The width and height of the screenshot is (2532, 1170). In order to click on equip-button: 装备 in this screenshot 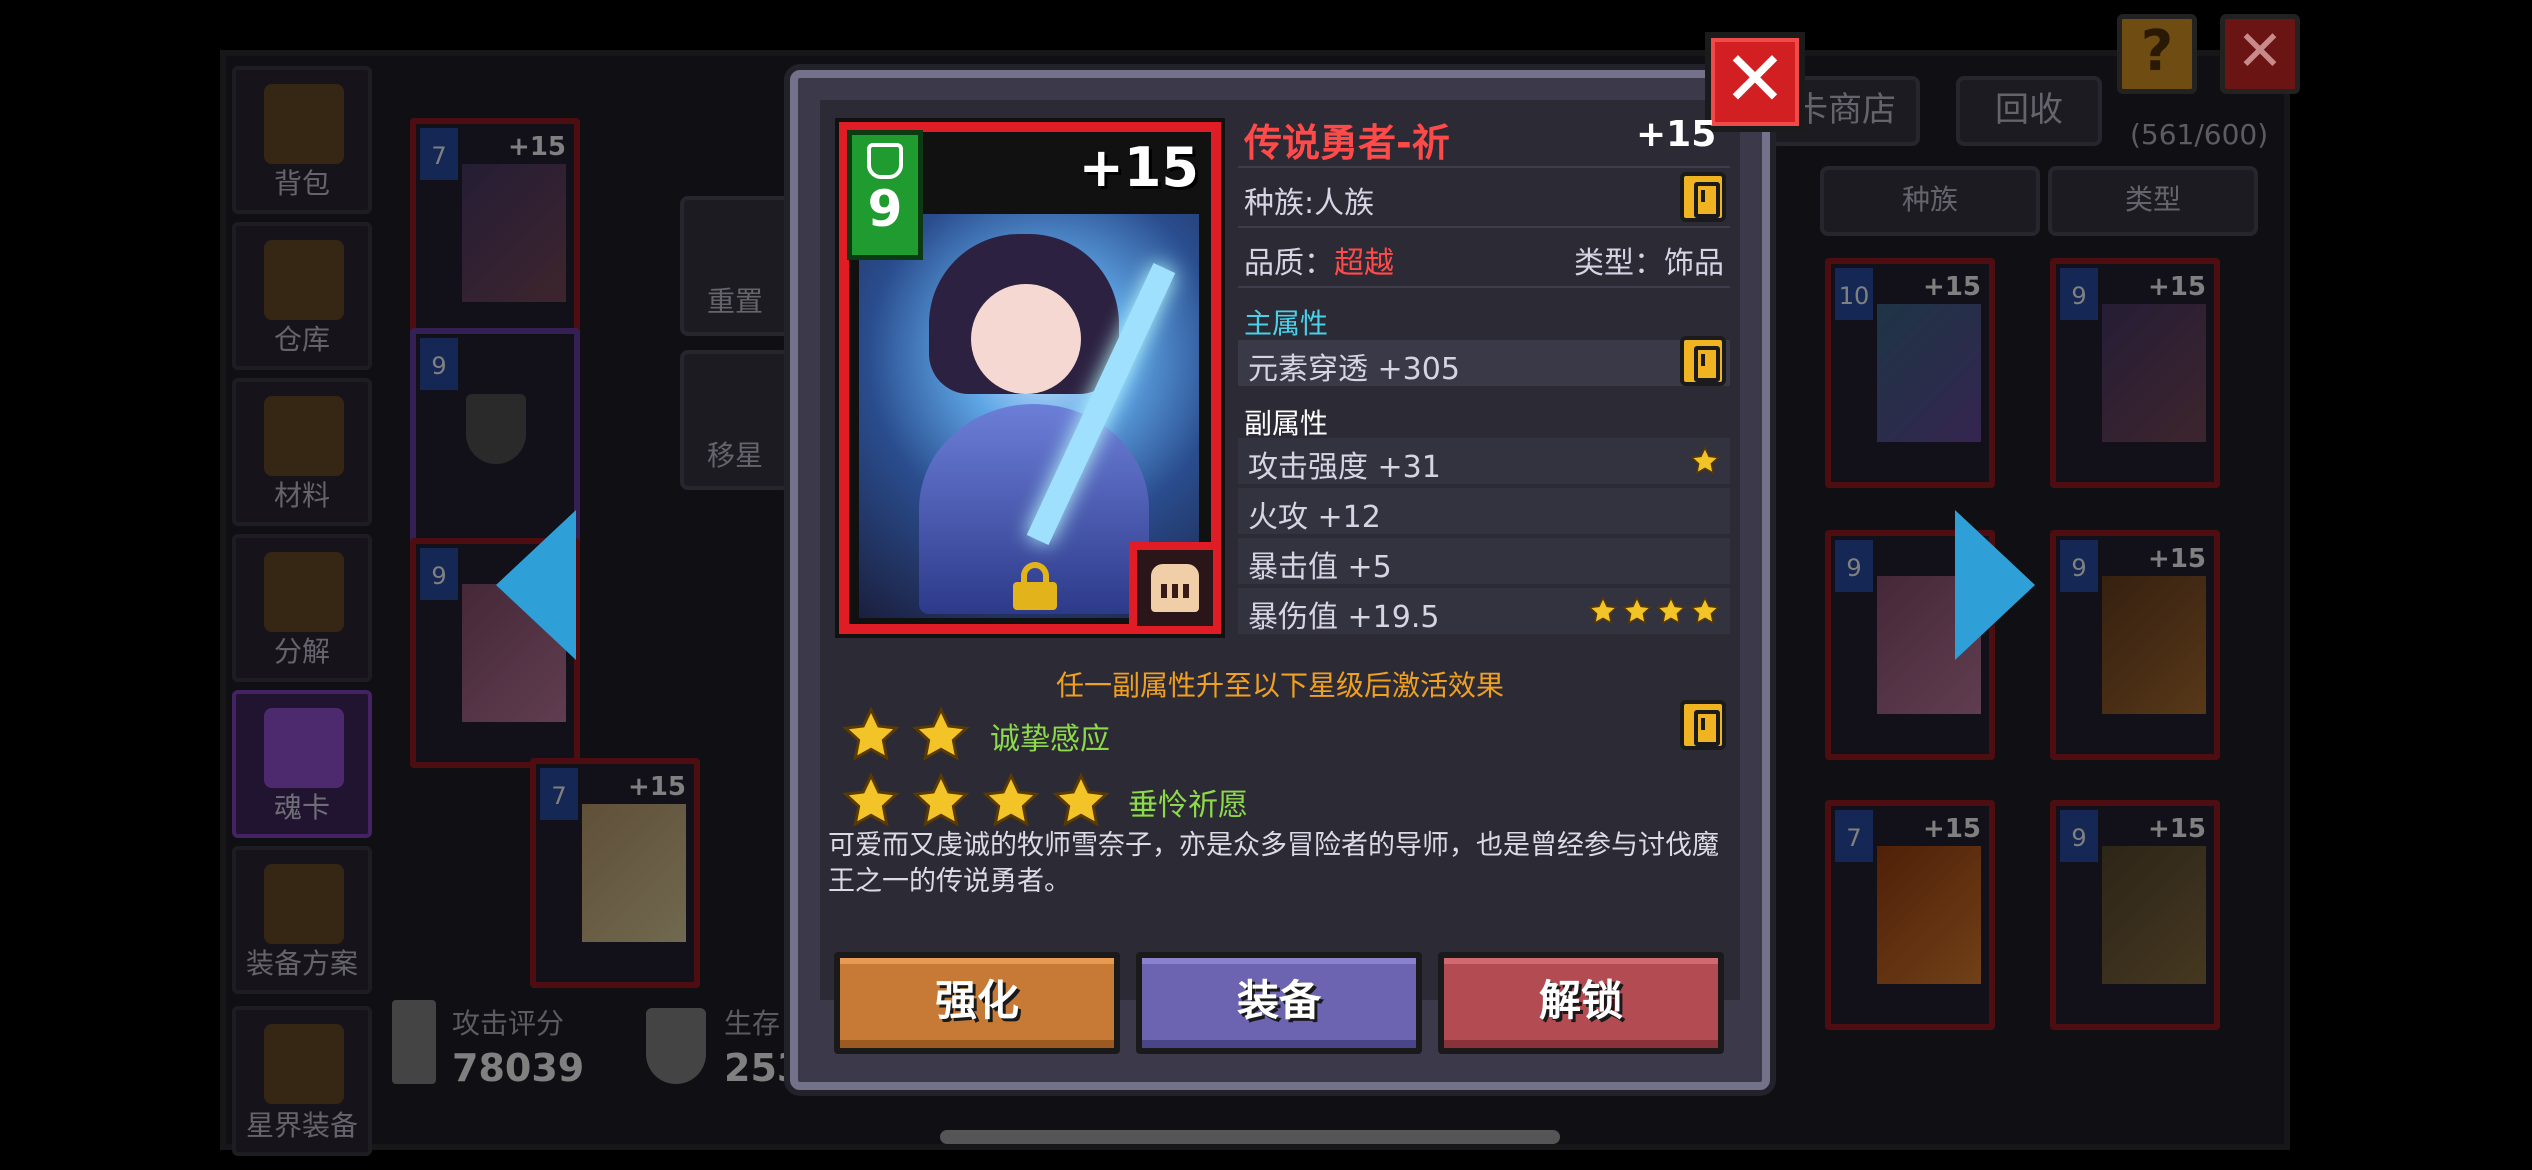, I will do `click(1279, 1003)`.